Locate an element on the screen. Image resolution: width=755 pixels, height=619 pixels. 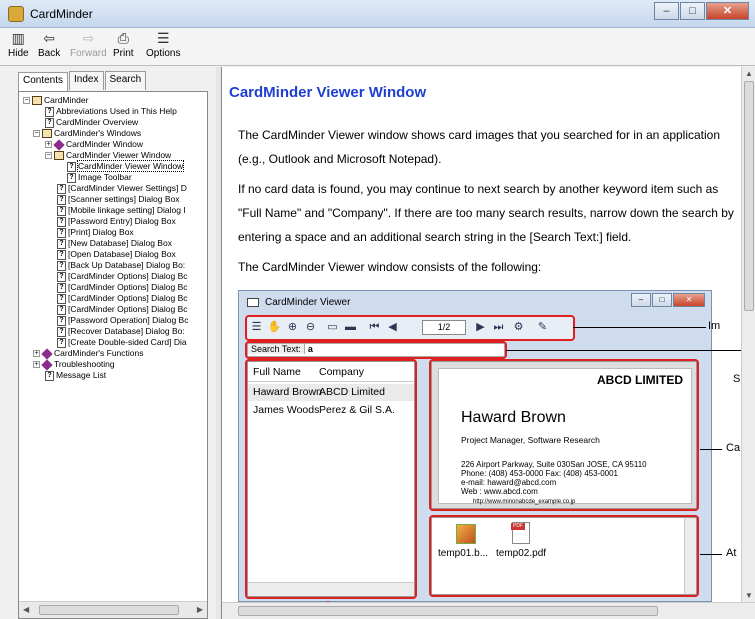
card-highlight is located at coordinates (564, 435).